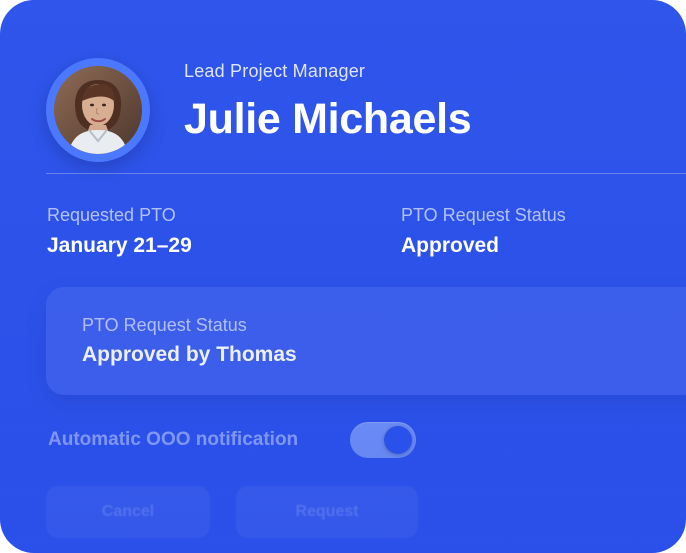 This screenshot has height=553, width=686. Describe the element at coordinates (128, 512) in the screenshot. I see `cancel-button: Cancel` at that location.